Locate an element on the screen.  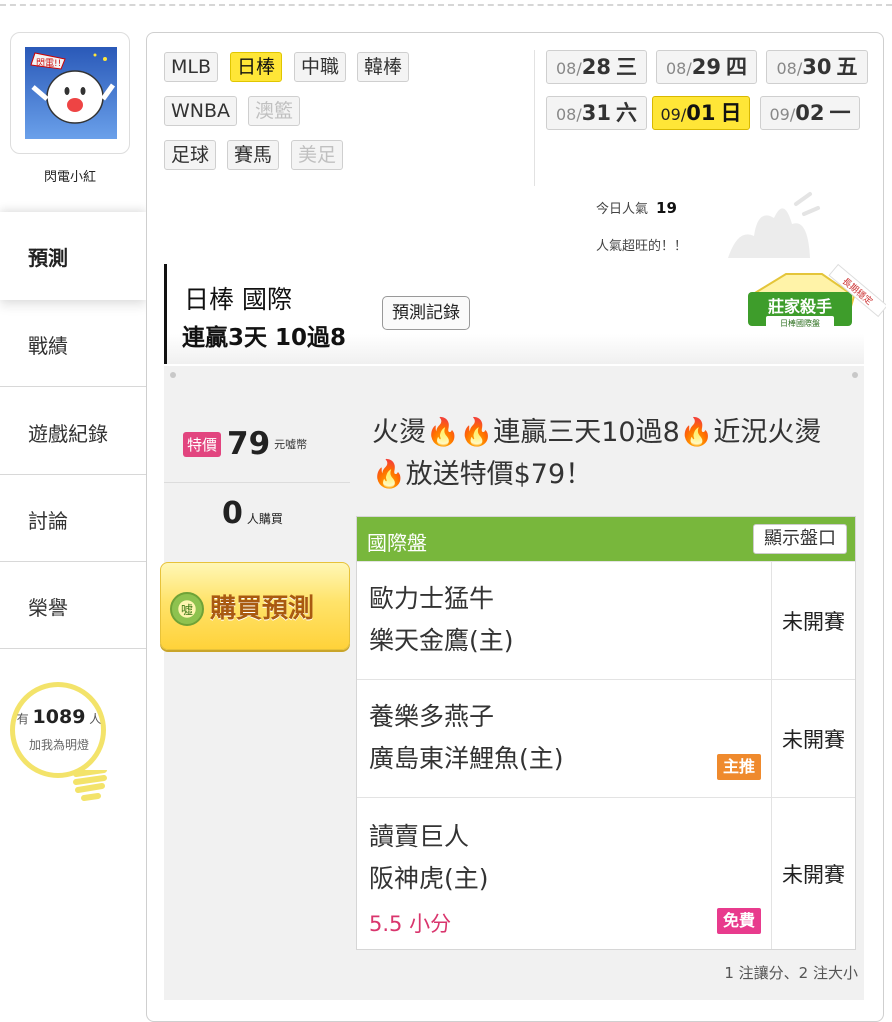
fan-count-value: 1089 is located at coordinates (59, 717).